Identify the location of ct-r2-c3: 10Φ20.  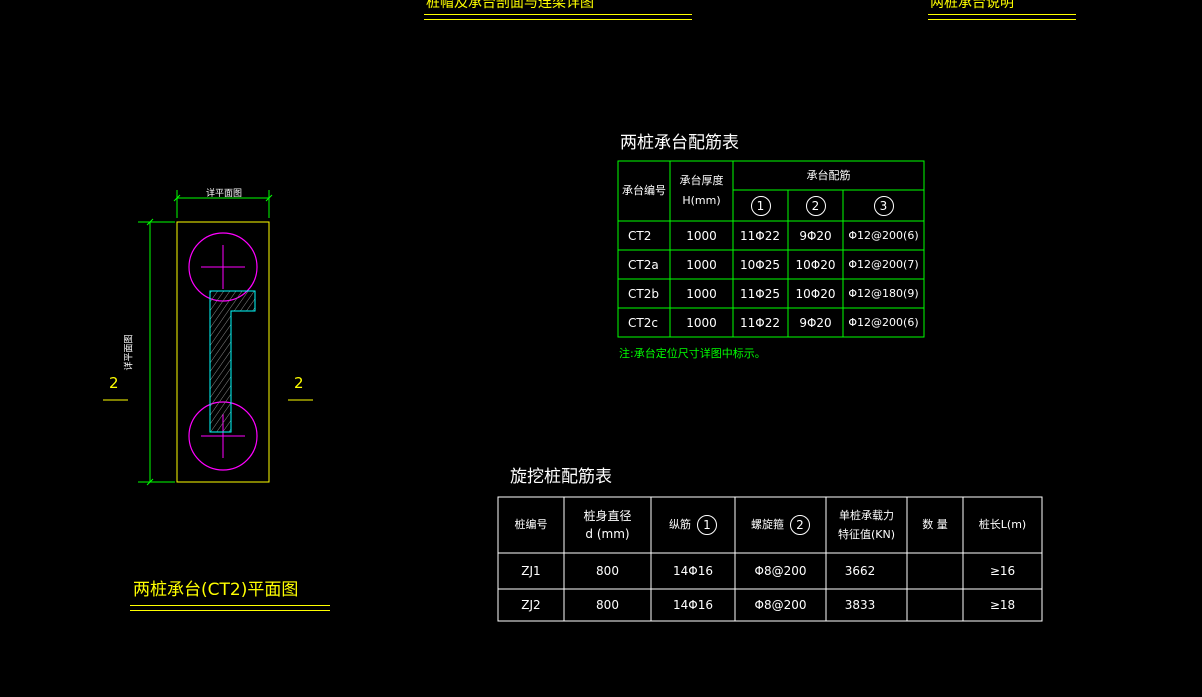
(815, 293).